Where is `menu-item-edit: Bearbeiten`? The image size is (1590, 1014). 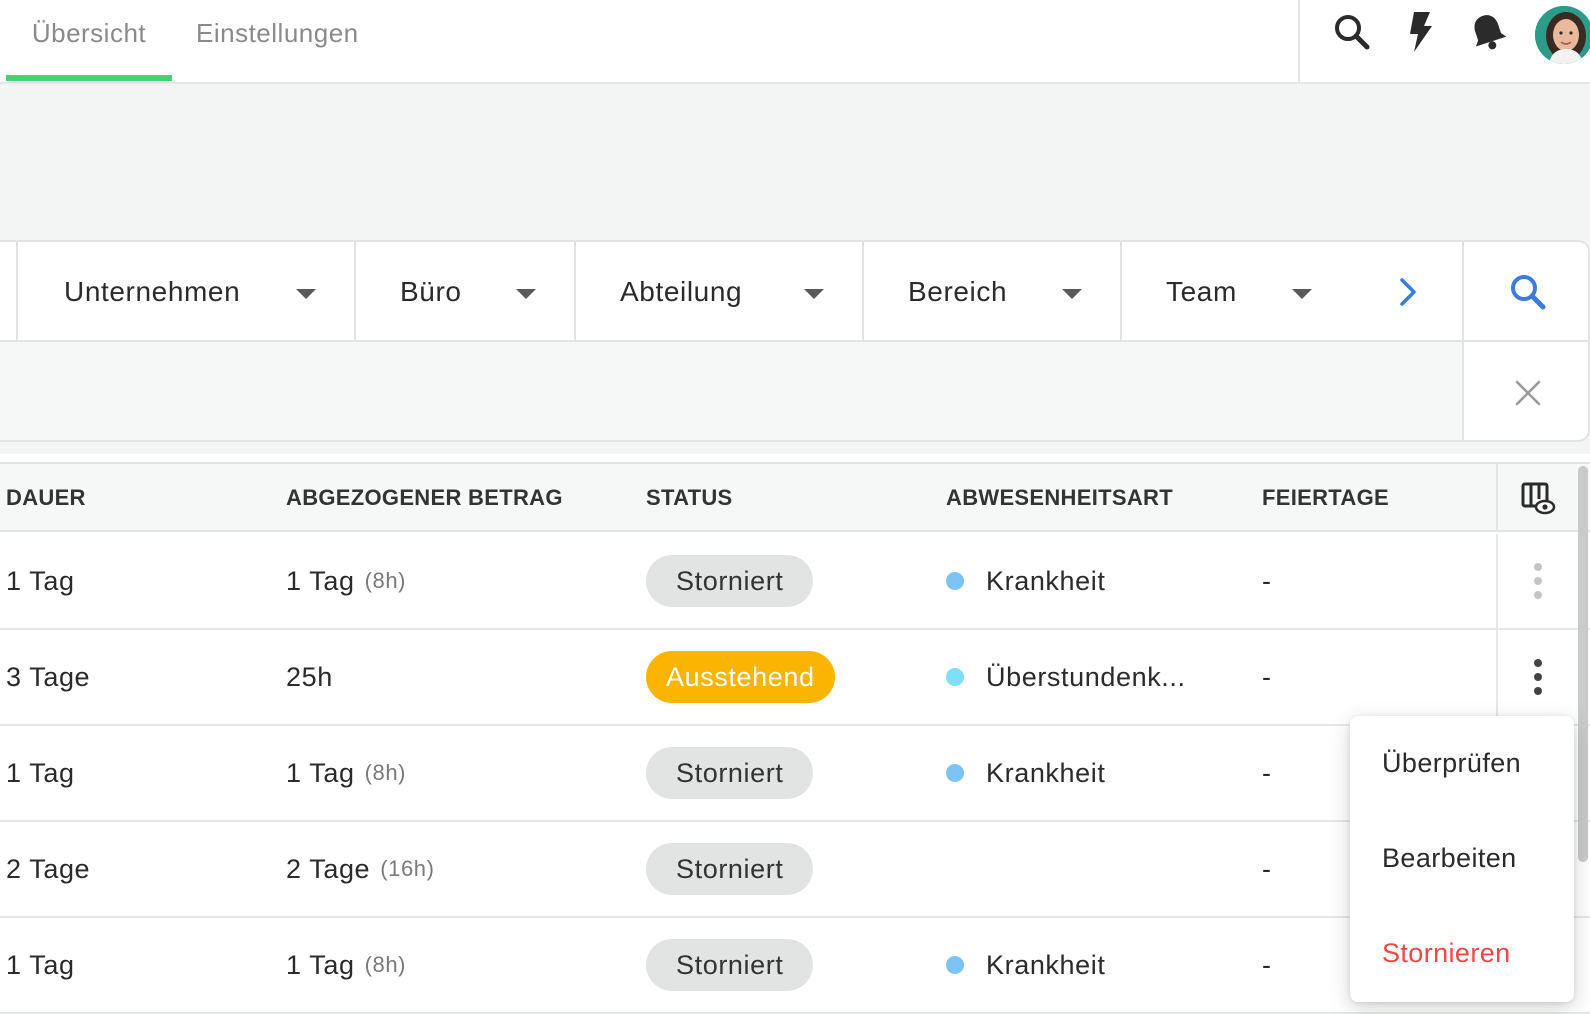 menu-item-edit: Bearbeiten is located at coordinates (1462, 858).